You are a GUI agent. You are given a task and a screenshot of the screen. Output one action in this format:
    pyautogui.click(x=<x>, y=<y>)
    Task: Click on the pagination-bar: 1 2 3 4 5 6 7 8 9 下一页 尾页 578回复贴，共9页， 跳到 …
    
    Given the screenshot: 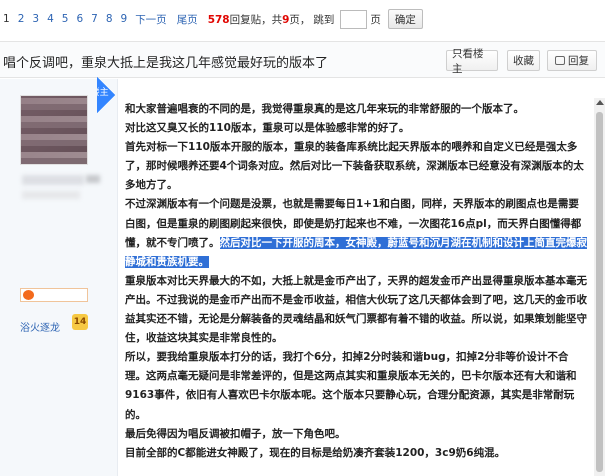 What is the action you would take?
    pyautogui.click(x=302, y=19)
    